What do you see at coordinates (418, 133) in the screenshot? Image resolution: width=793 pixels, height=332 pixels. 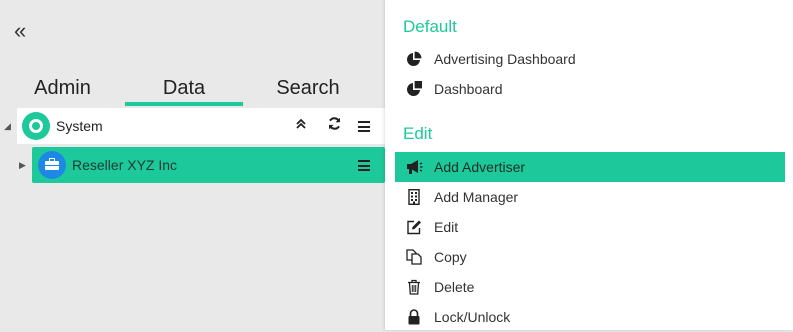 I see `section-title-edit: Edit` at bounding box center [418, 133].